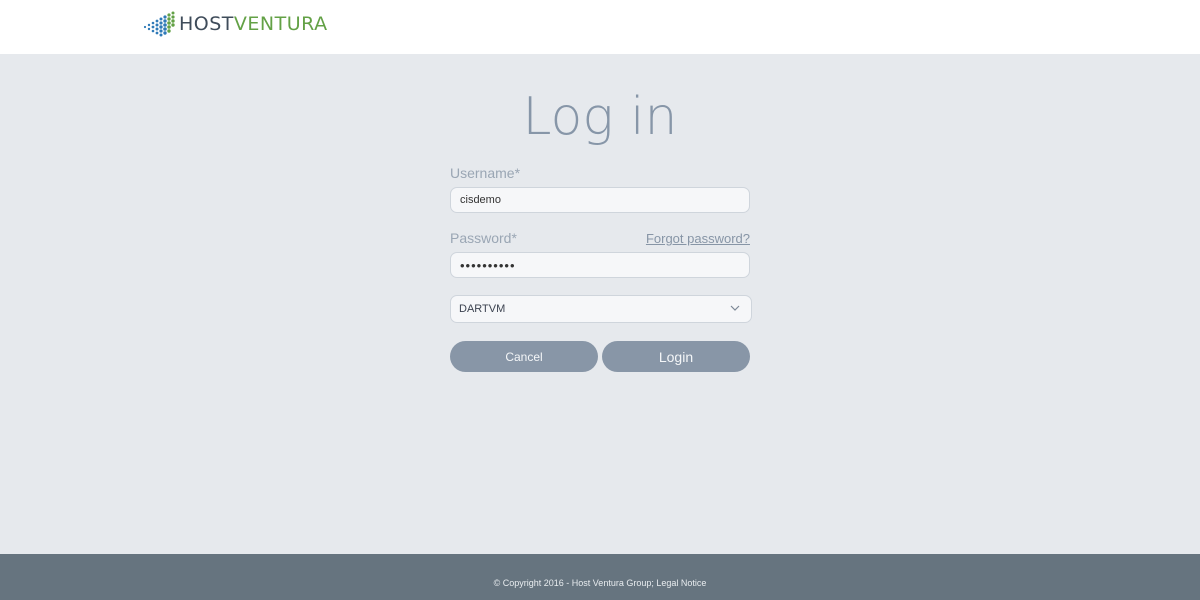 This screenshot has width=1200, height=600. What do you see at coordinates (600, 27) in the screenshot?
I see `top-bar: HOSTVENTURA` at bounding box center [600, 27].